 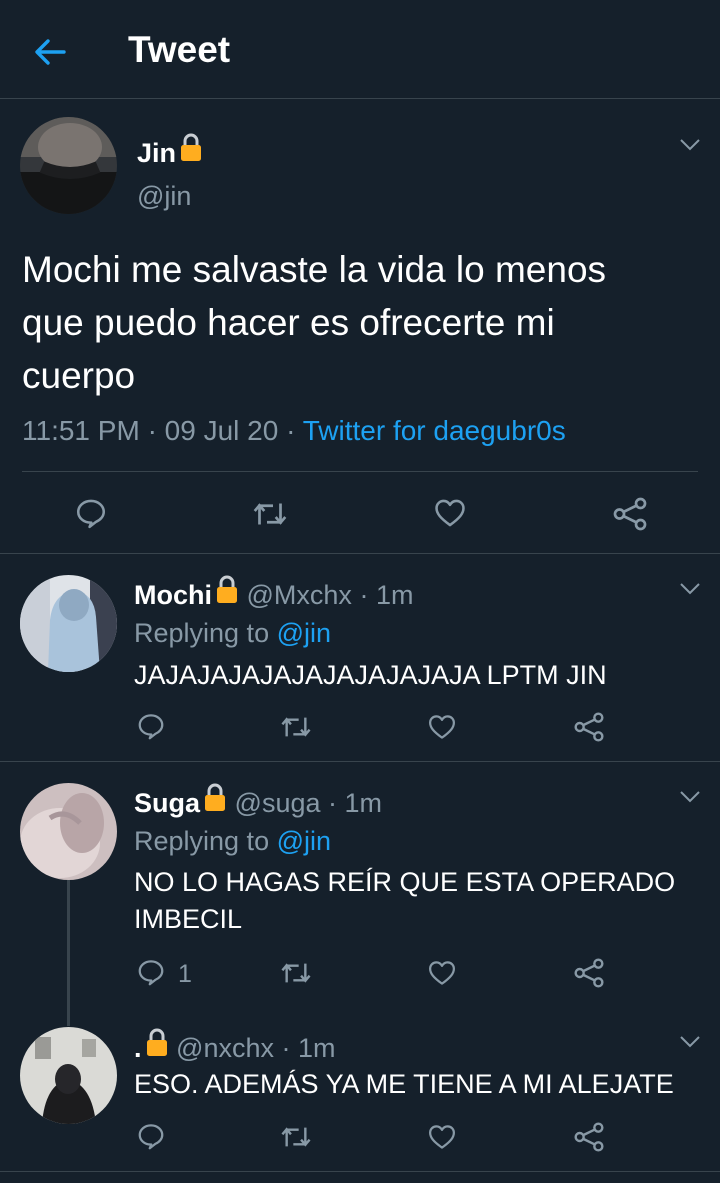 What do you see at coordinates (173, 595) in the screenshot?
I see `author-name-text: Mochi` at bounding box center [173, 595].